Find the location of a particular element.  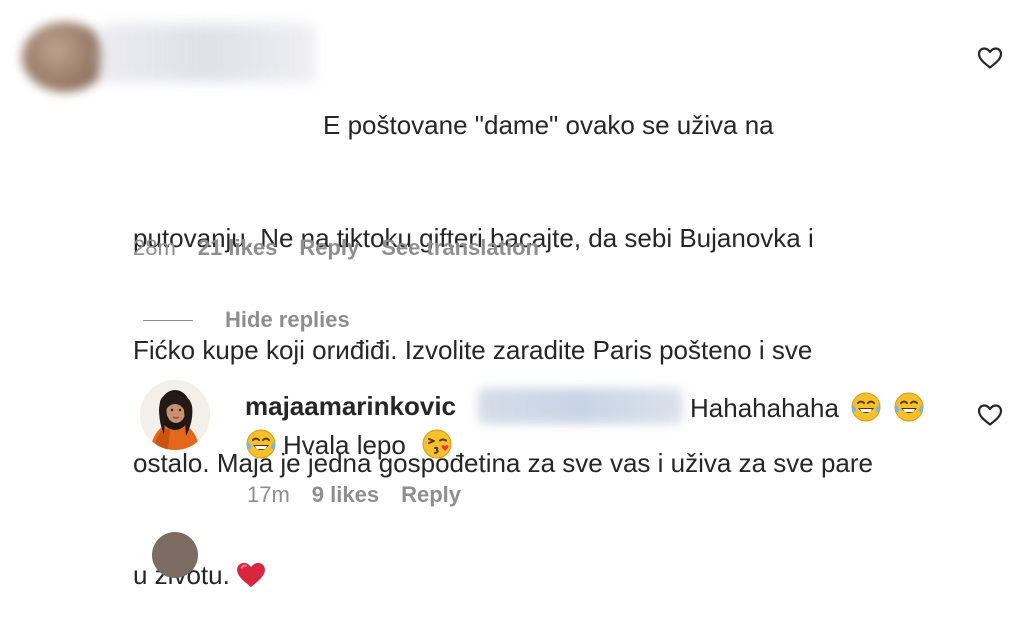

comment-timestamp: 28m is located at coordinates (154, 247).